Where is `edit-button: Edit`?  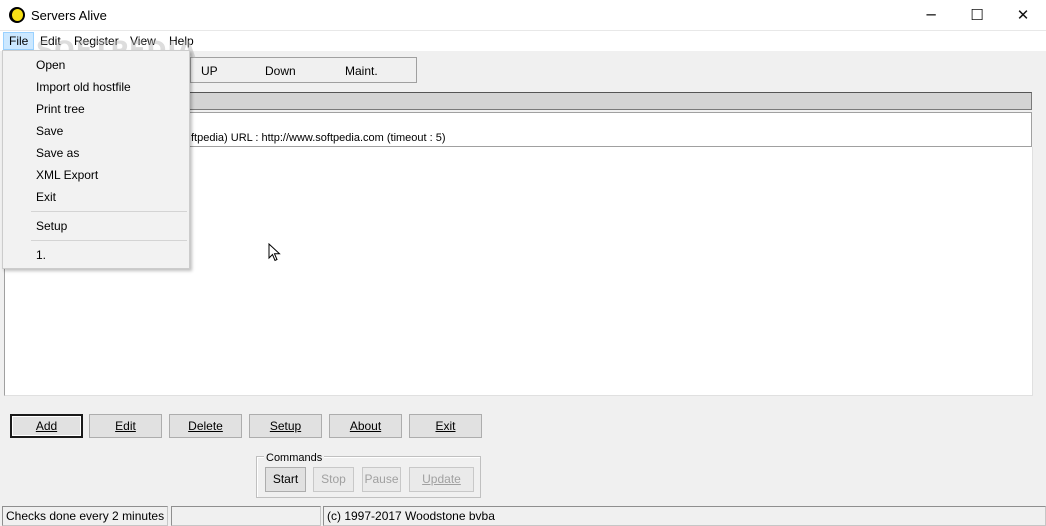 edit-button: Edit is located at coordinates (125, 426).